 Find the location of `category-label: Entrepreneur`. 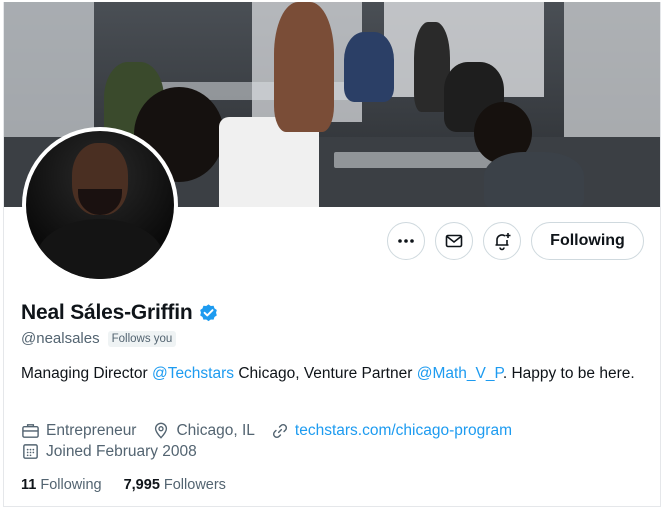

category-label: Entrepreneur is located at coordinates (91, 430).